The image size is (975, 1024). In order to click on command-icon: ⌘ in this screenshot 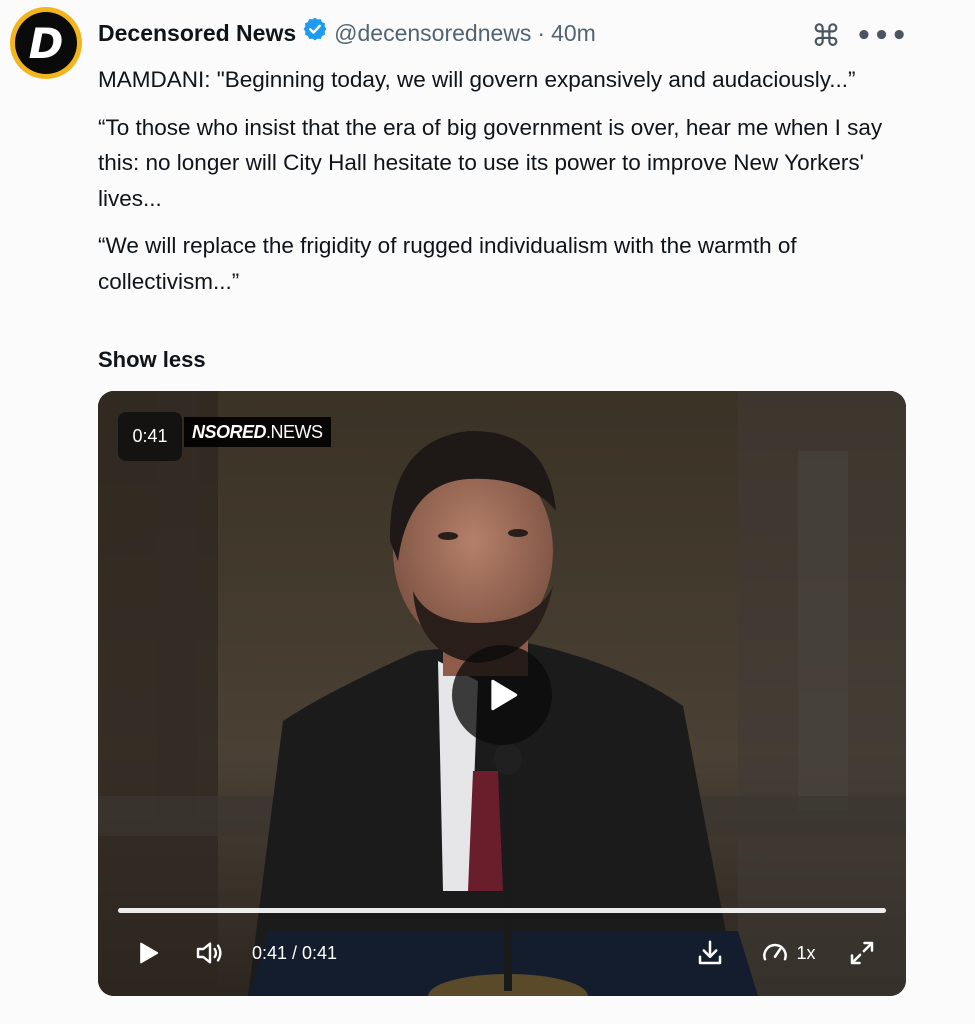, I will do `click(826, 36)`.